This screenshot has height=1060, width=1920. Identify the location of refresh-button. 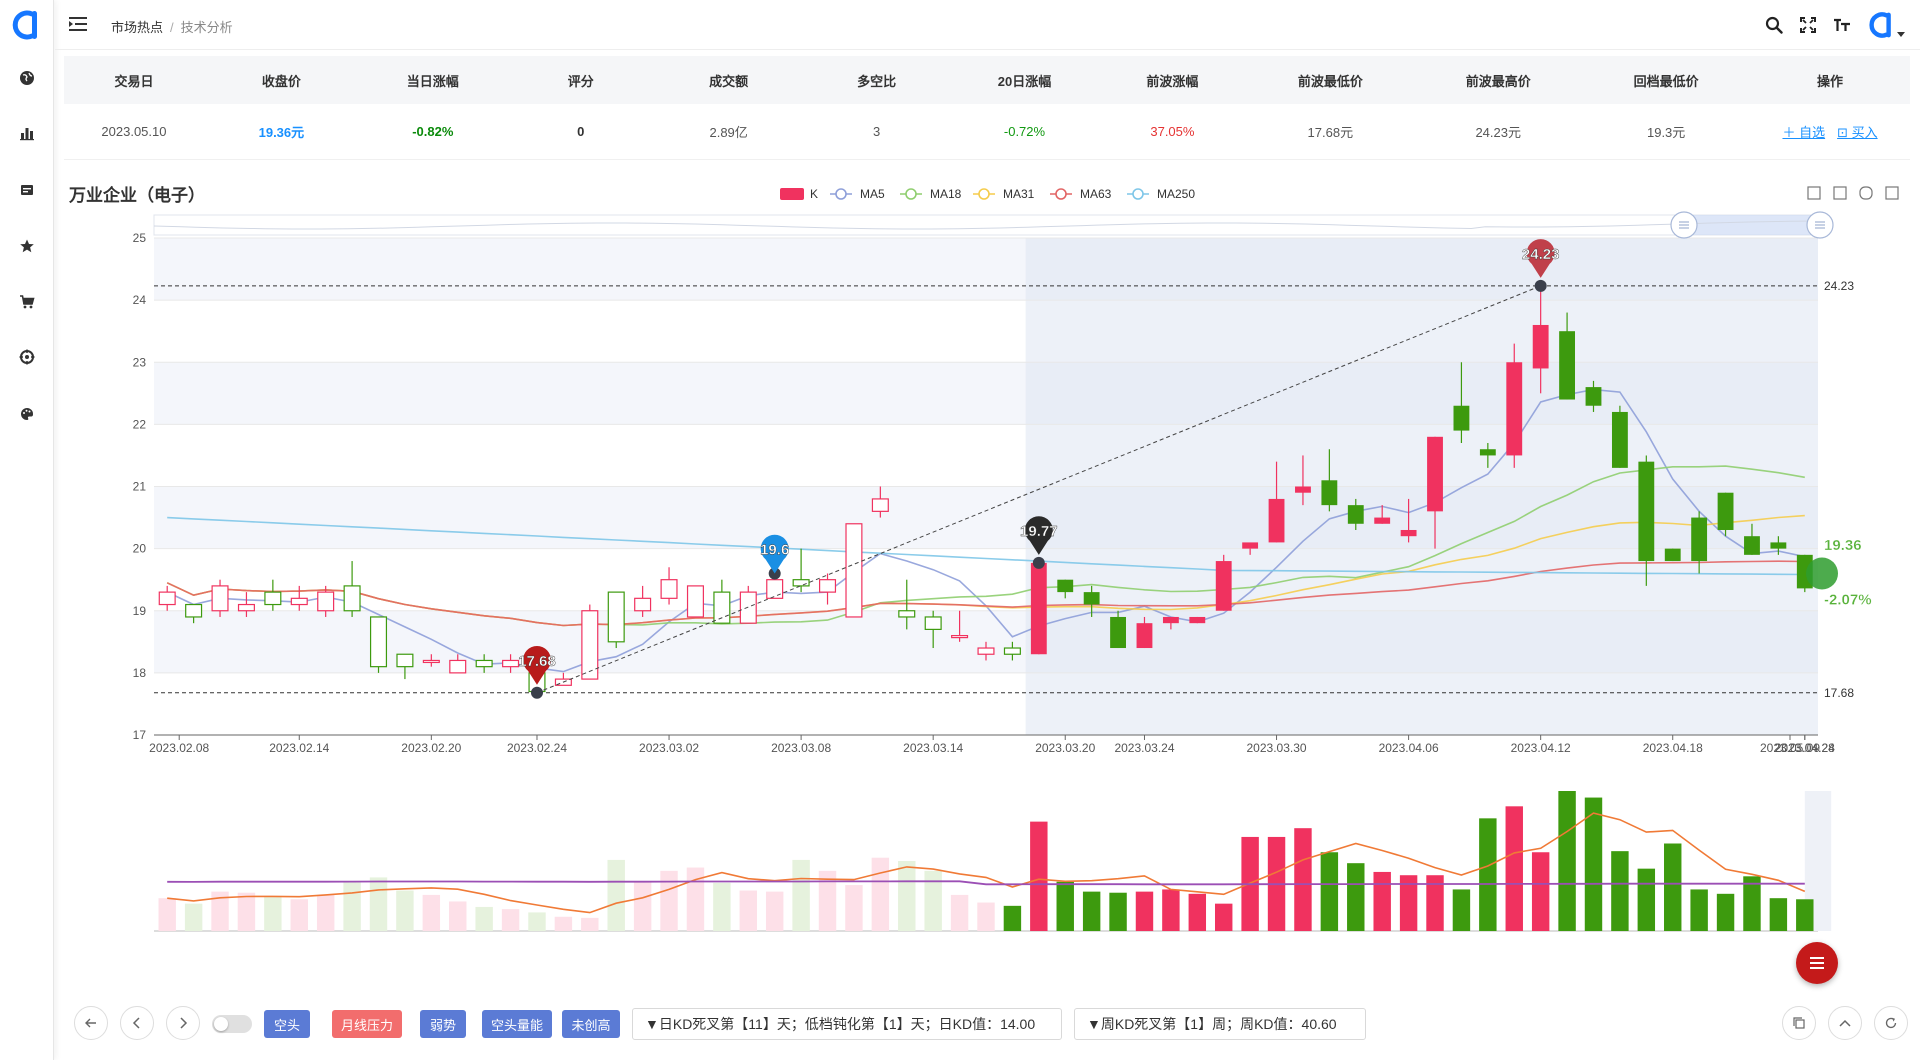
(1891, 1023).